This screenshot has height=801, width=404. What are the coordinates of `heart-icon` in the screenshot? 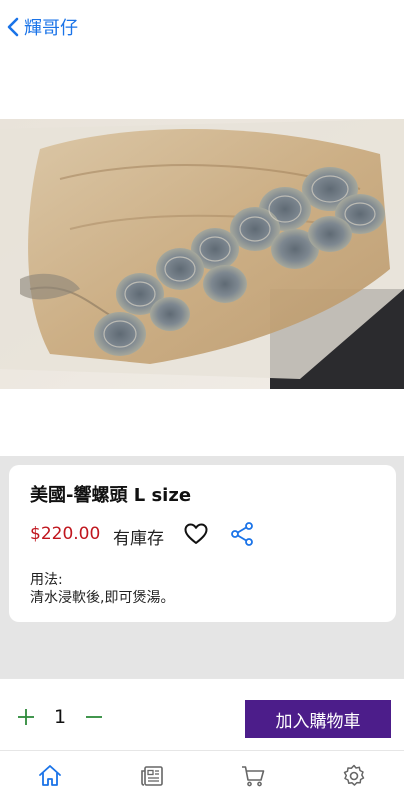 It's located at (196, 534).